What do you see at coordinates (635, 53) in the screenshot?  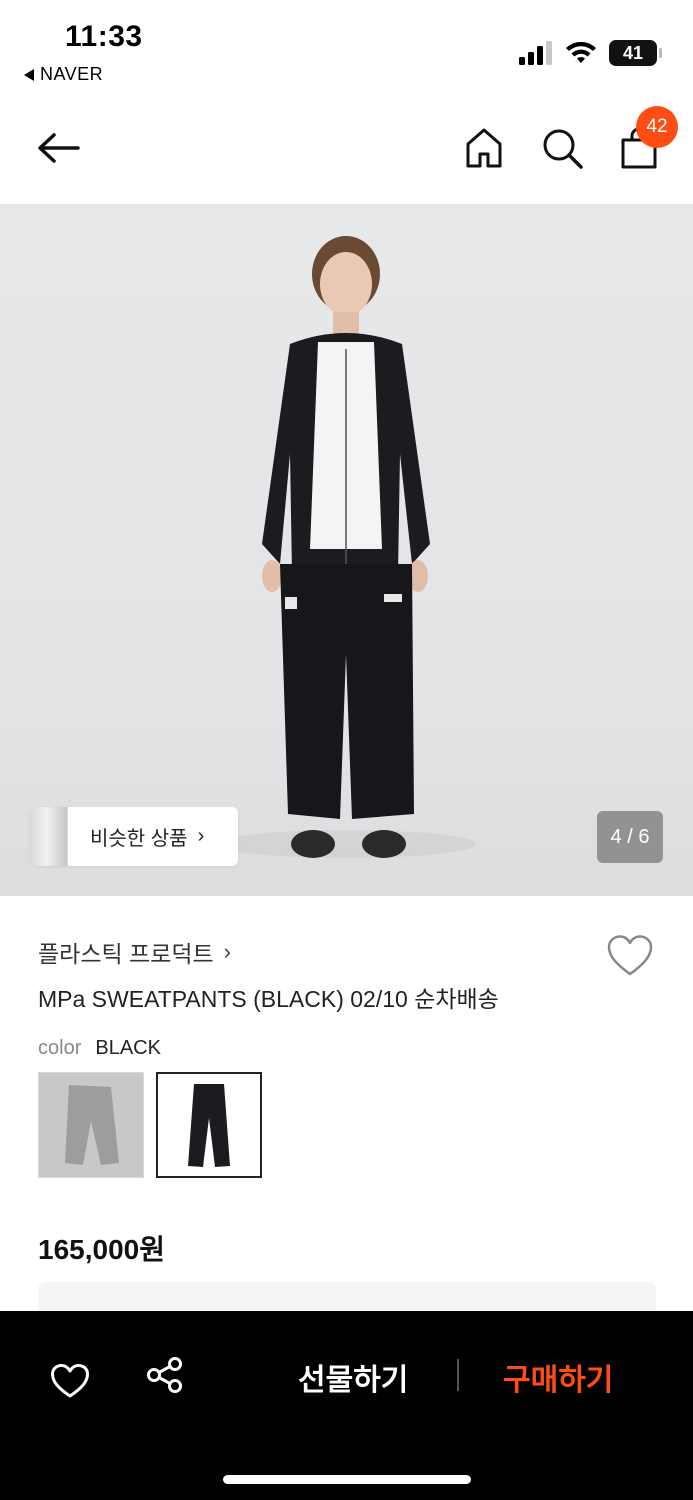 I see `battery-icon: 41` at bounding box center [635, 53].